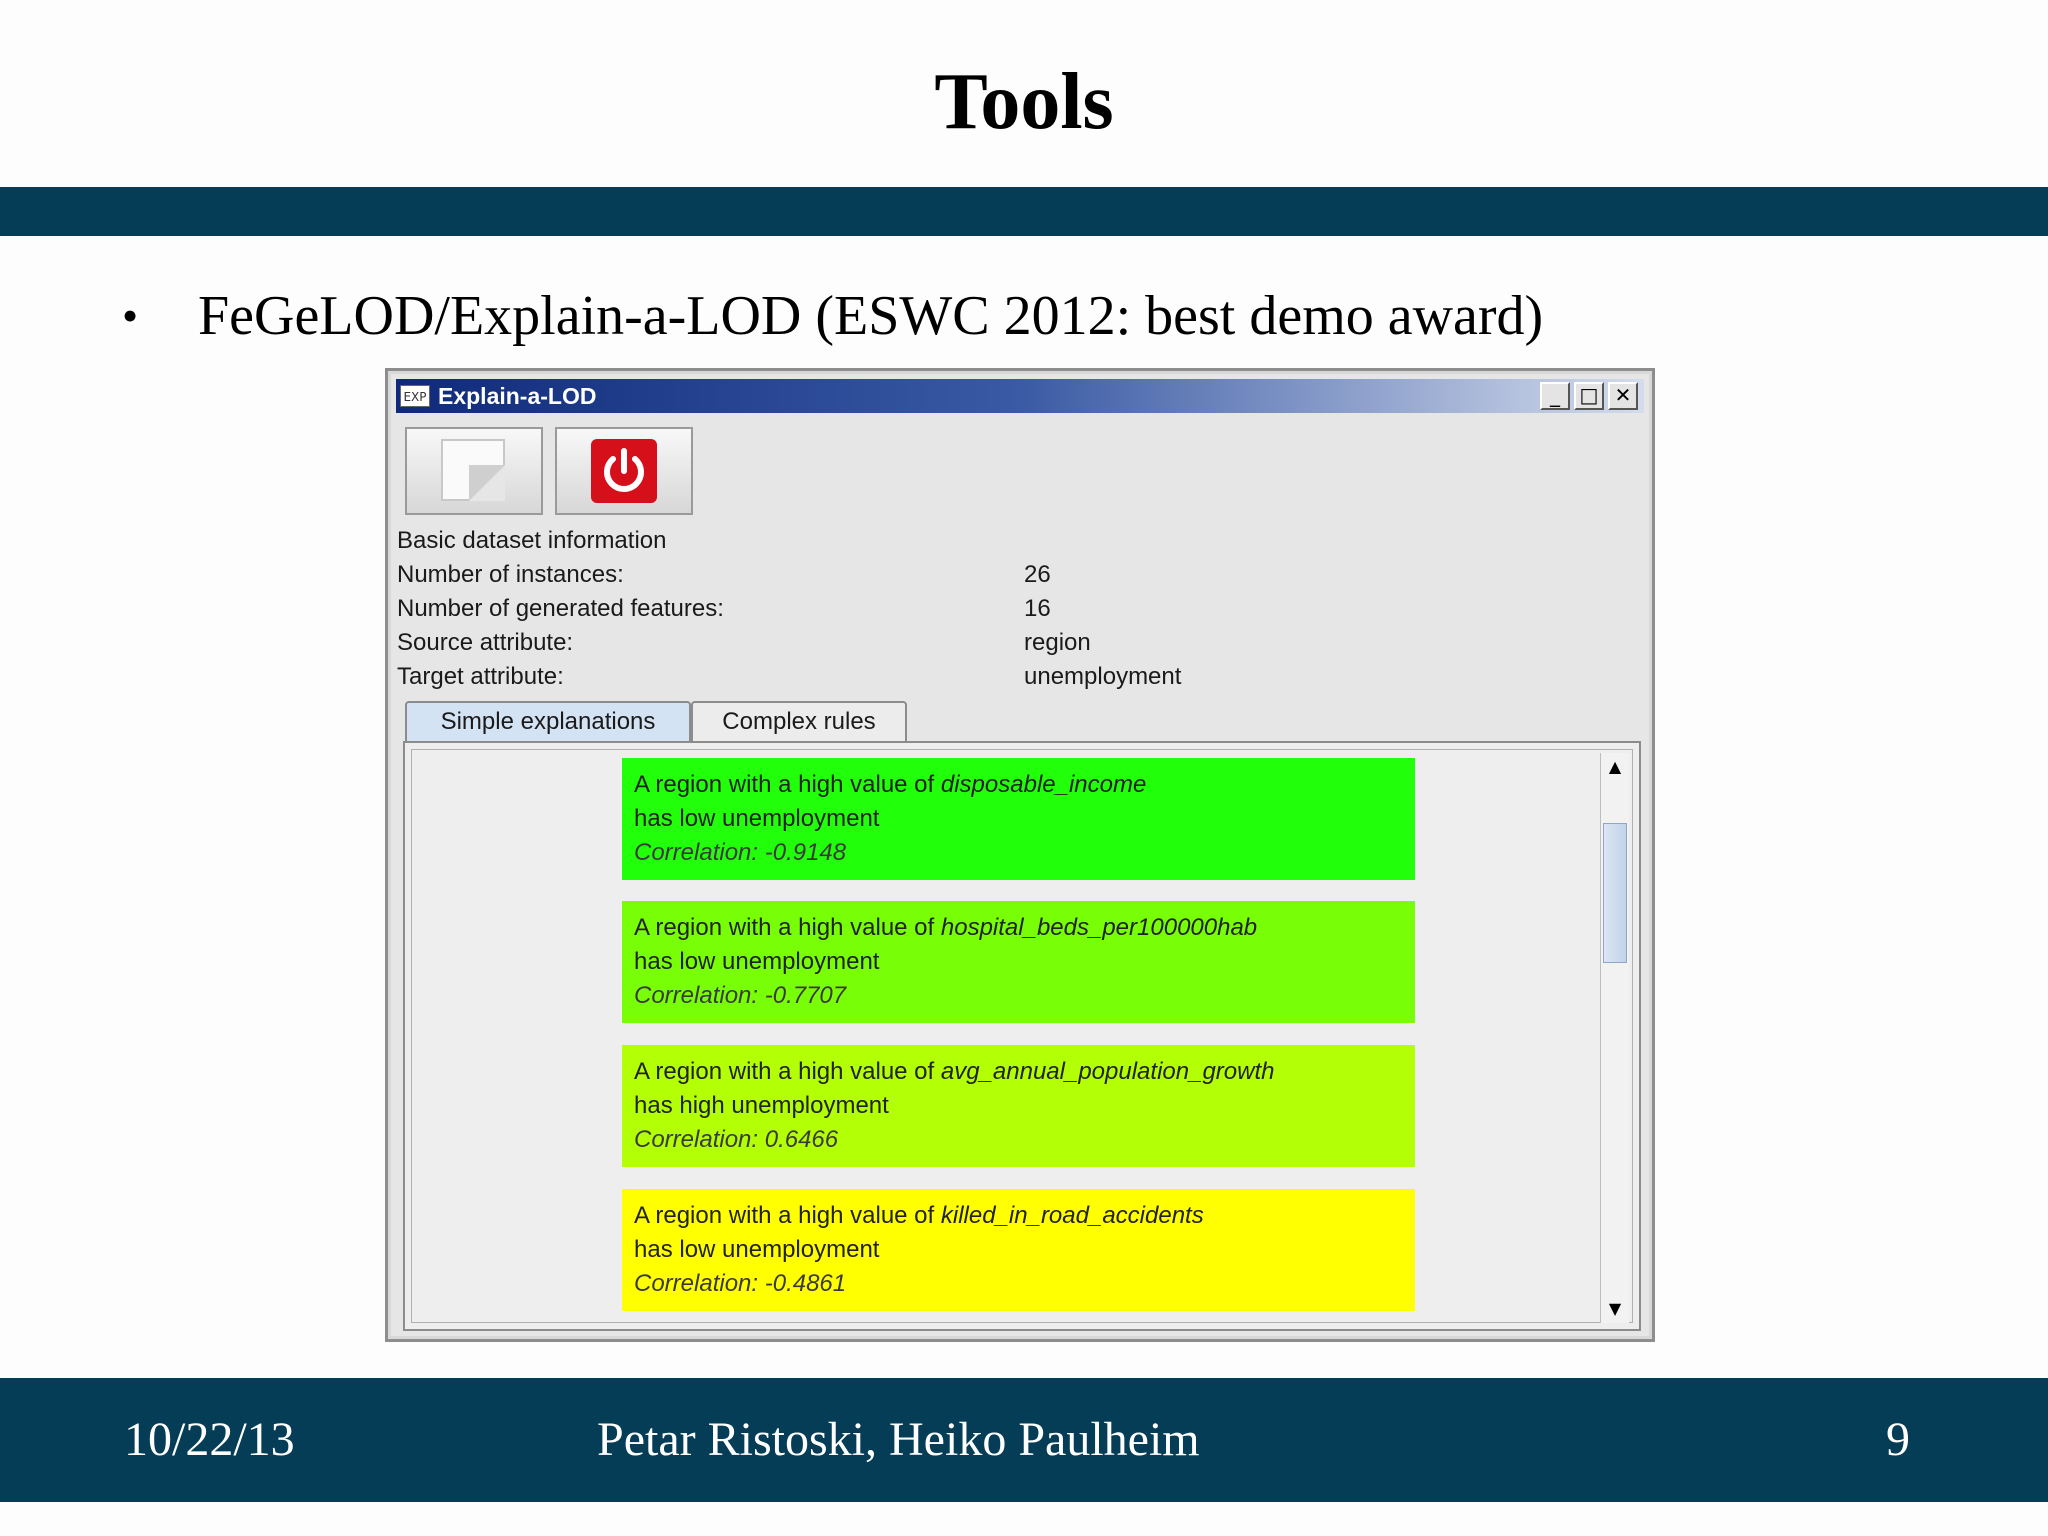 This screenshot has width=2048, height=1536. What do you see at coordinates (898, 1439) in the screenshot?
I see `footer-authors: Petar Ristoski, Heiko Paulheim` at bounding box center [898, 1439].